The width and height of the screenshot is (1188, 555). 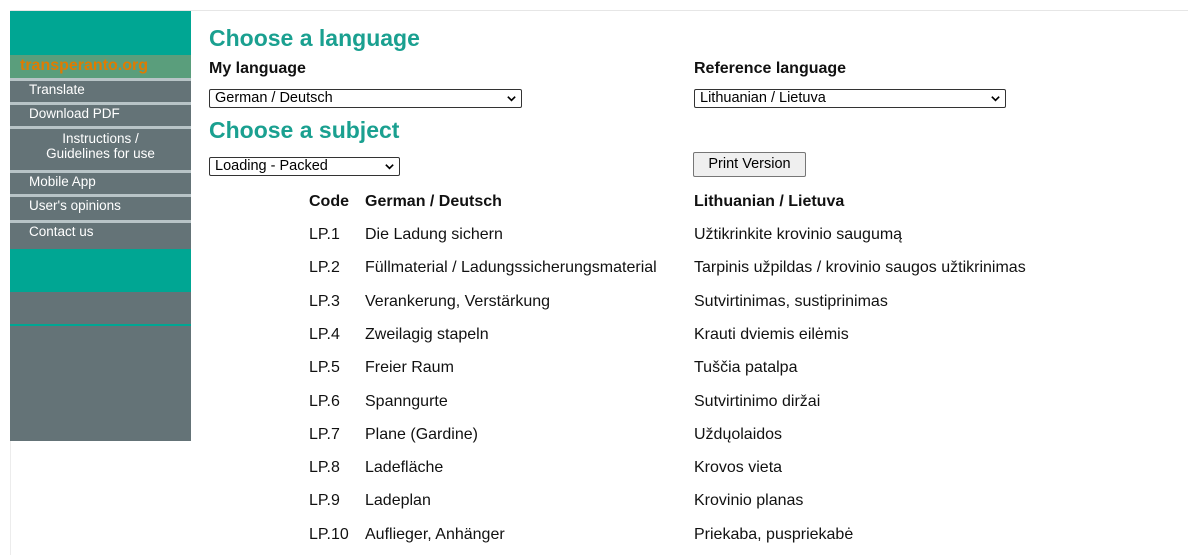 I want to click on german-term-cell: Plane (Gardine), so click(x=421, y=434).